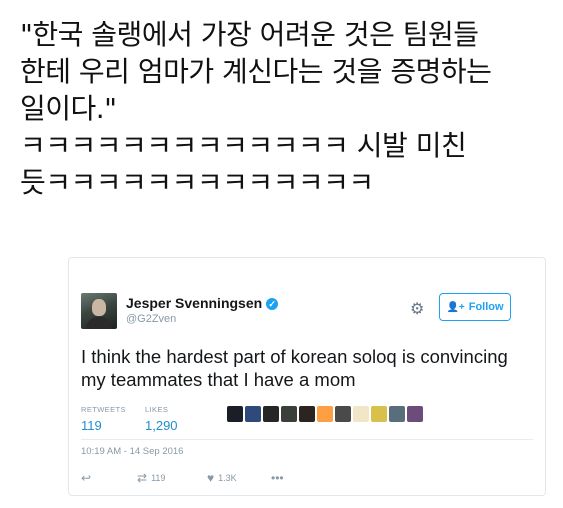 This screenshot has width=563, height=508. I want to click on more-button: •••, so click(279, 478).